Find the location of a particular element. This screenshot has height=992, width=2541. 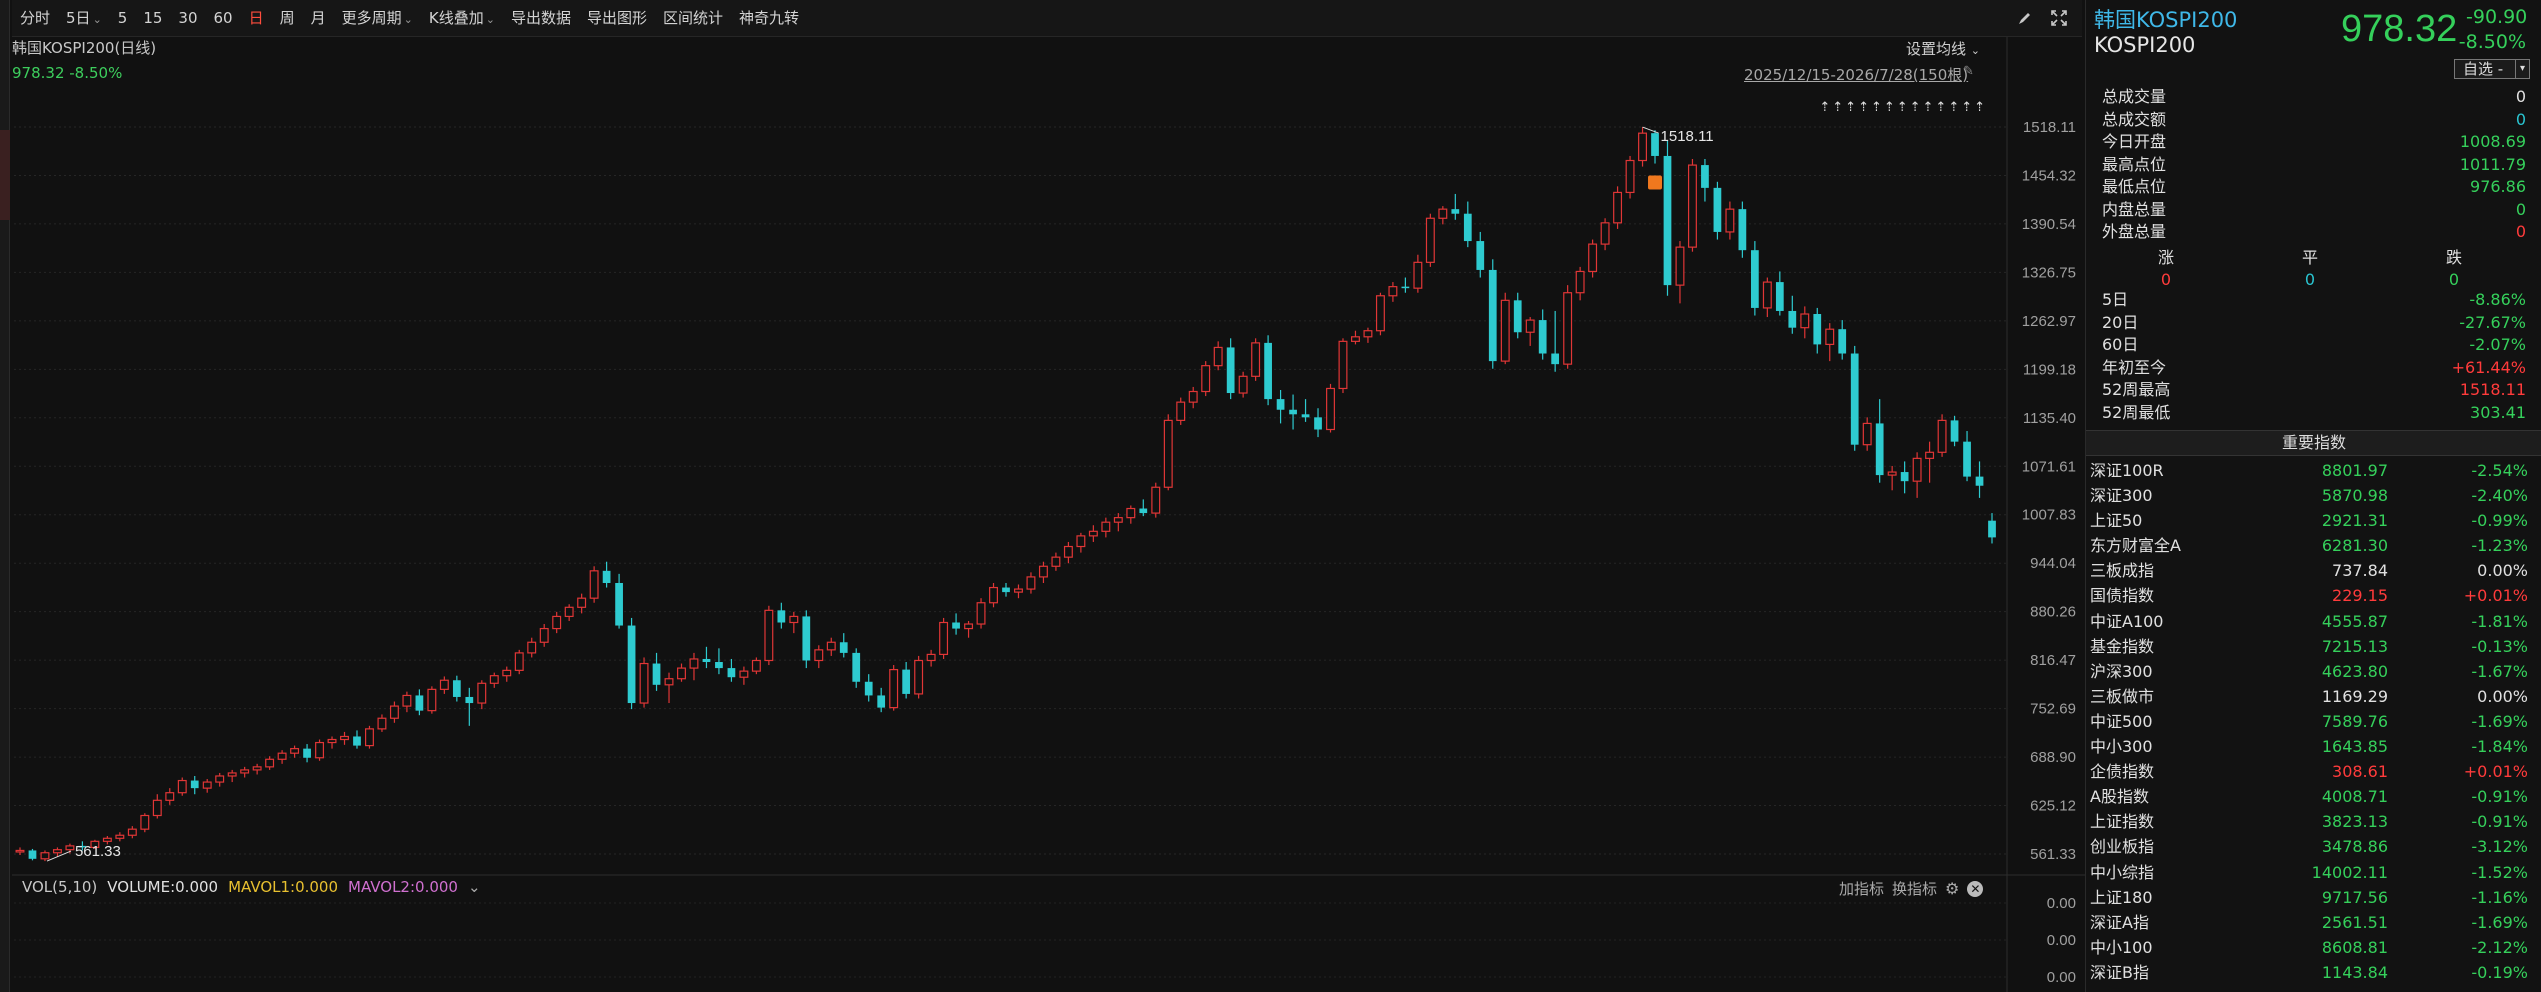

period-tab-7: 周 is located at coordinates (287, 18).